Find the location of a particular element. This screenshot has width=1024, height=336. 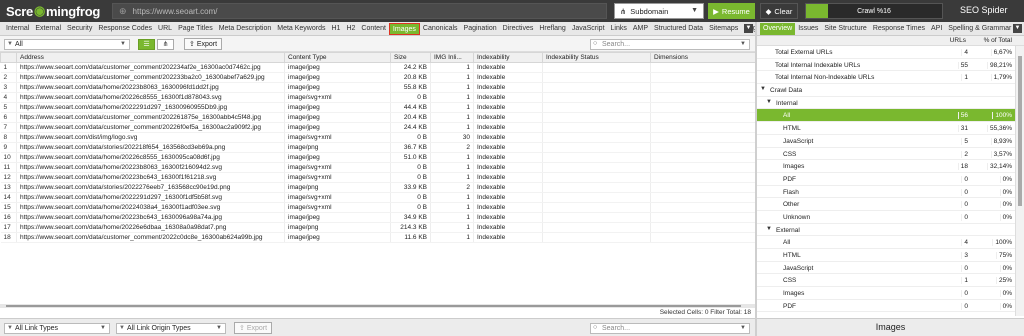

overview-row: JavaScript 5 8,93% is located at coordinates (890, 141).